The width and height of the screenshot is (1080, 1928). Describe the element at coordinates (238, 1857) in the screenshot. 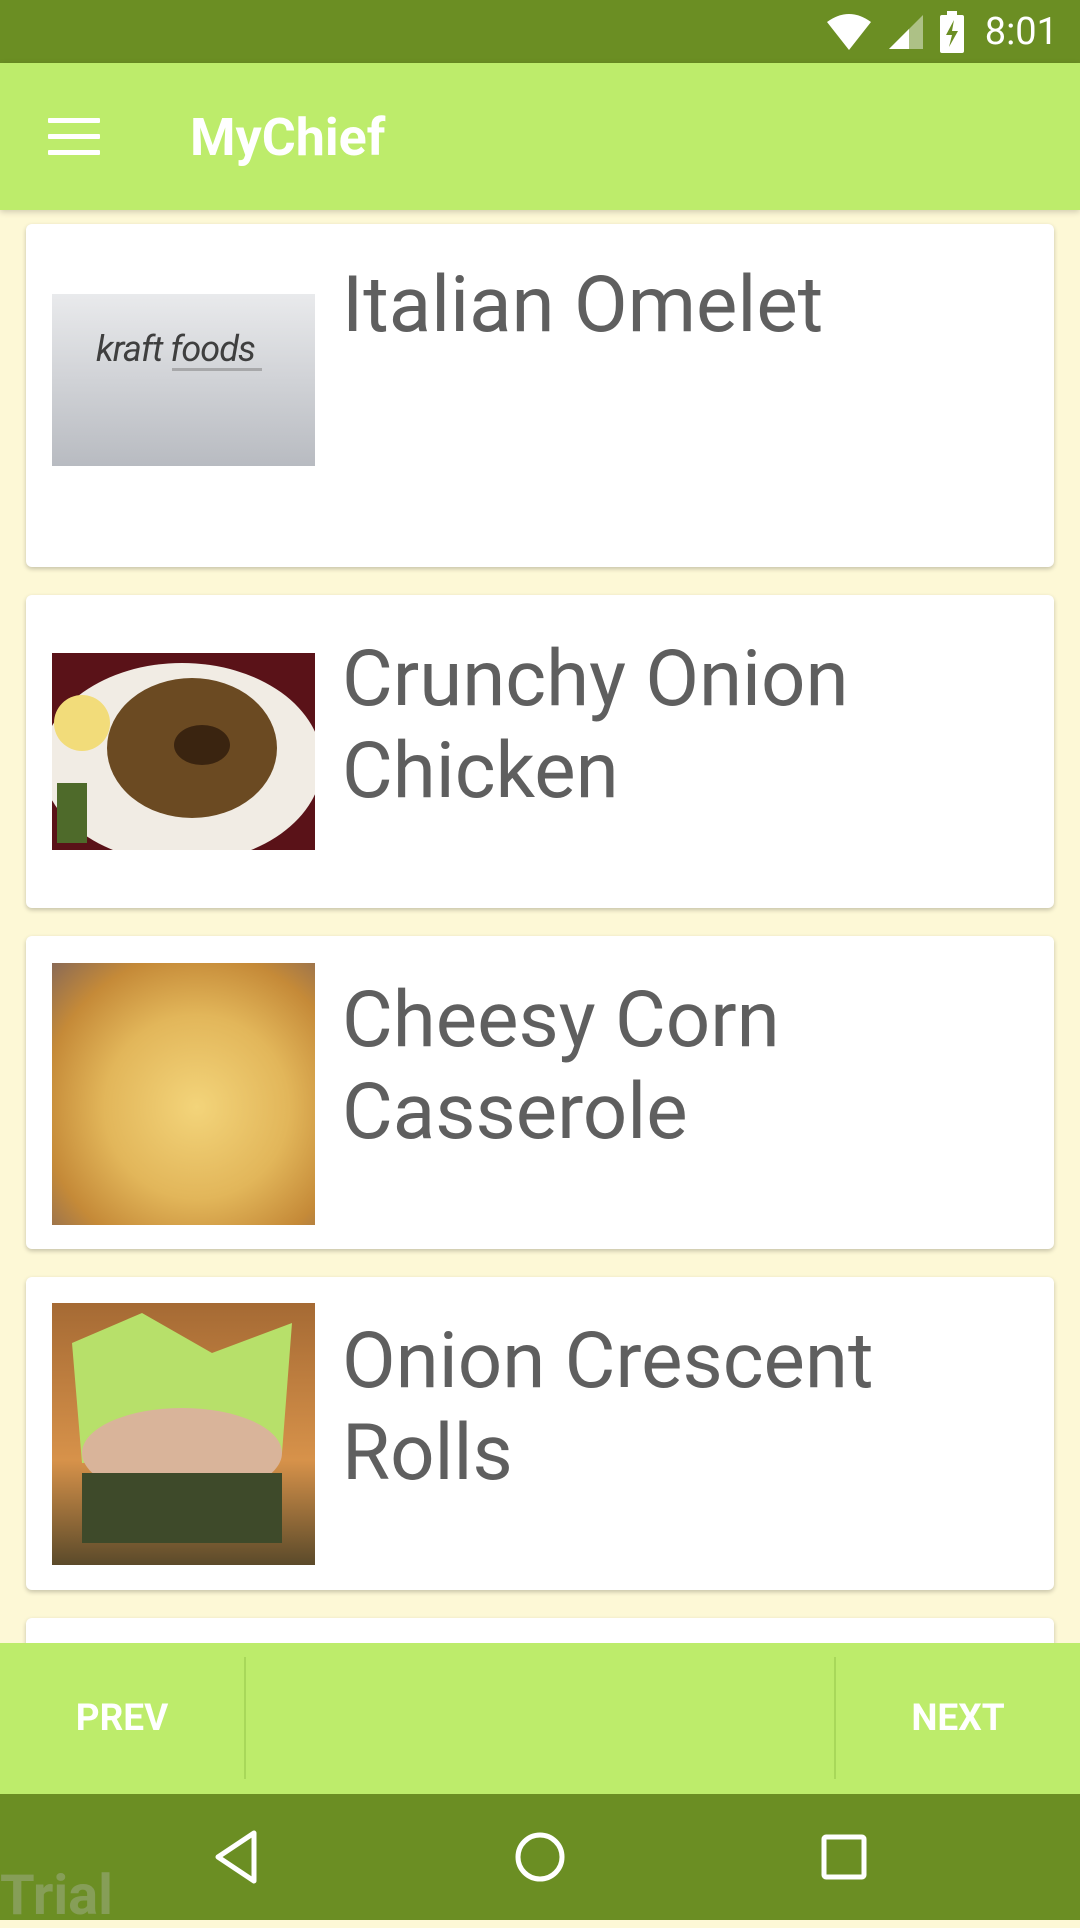

I see `back-icon` at that location.